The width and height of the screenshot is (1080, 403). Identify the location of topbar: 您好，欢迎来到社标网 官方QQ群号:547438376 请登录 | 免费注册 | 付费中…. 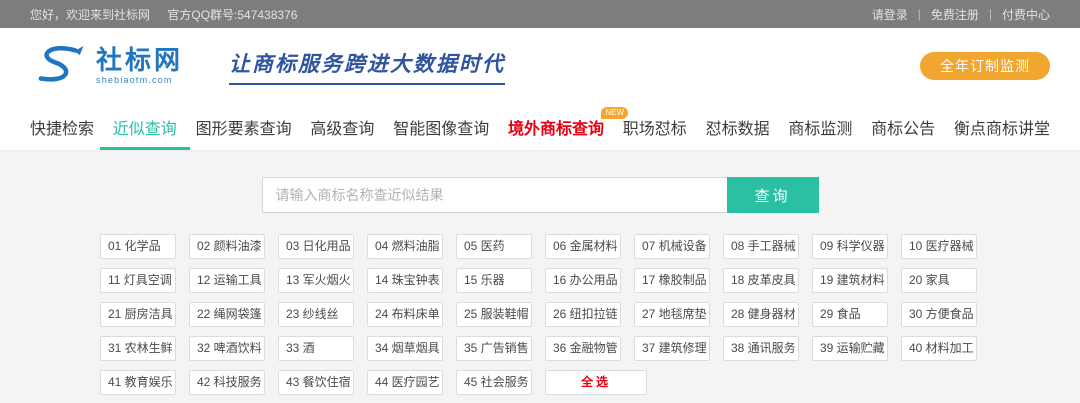
(540, 14).